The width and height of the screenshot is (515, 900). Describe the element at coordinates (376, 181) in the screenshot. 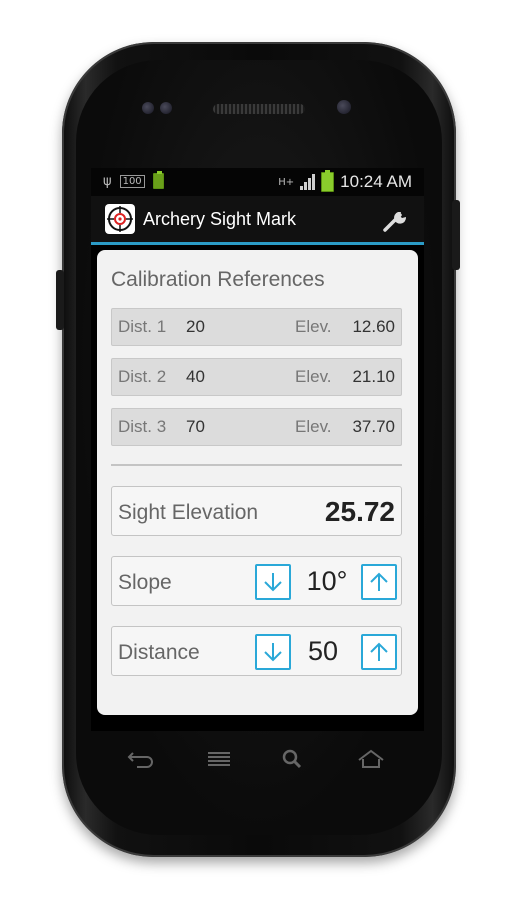

I see `status-clock: 10:24 AM` at that location.